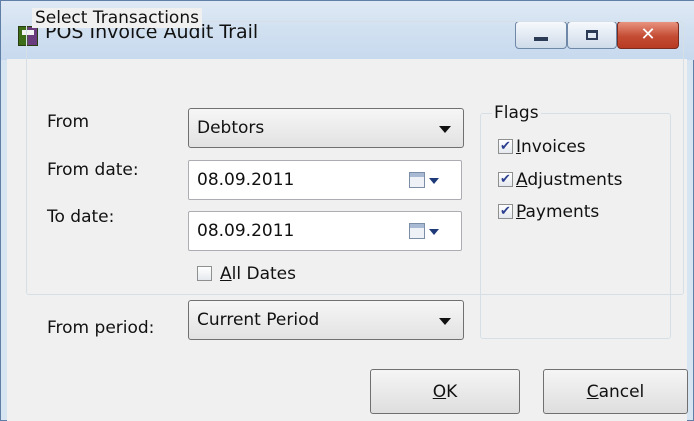  Describe the element at coordinates (439, 391) in the screenshot. I see `ok-mnemonic: O` at that location.